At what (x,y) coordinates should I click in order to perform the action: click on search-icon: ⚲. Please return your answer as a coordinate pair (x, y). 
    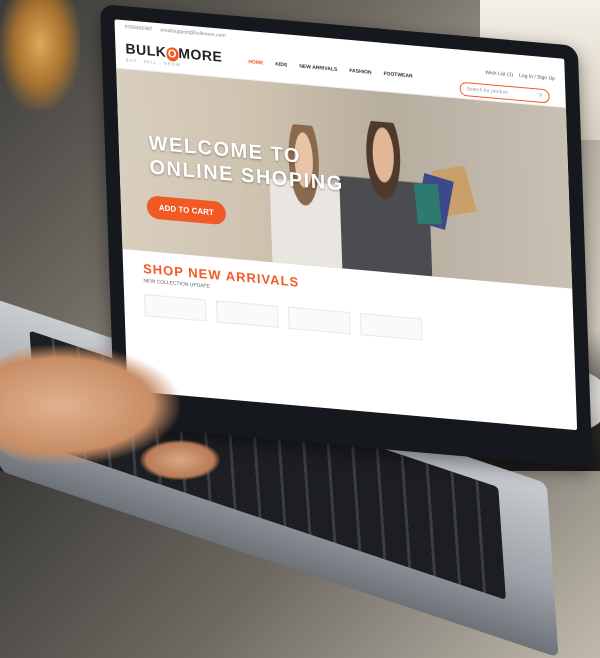
    Looking at the image, I should click on (541, 96).